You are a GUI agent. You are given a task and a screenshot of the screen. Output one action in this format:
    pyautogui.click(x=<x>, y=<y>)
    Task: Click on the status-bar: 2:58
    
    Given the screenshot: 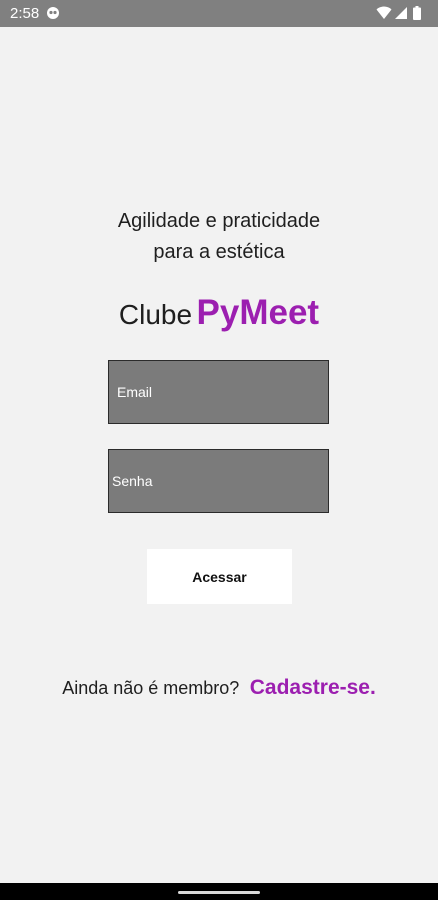 What is the action you would take?
    pyautogui.click(x=219, y=13)
    